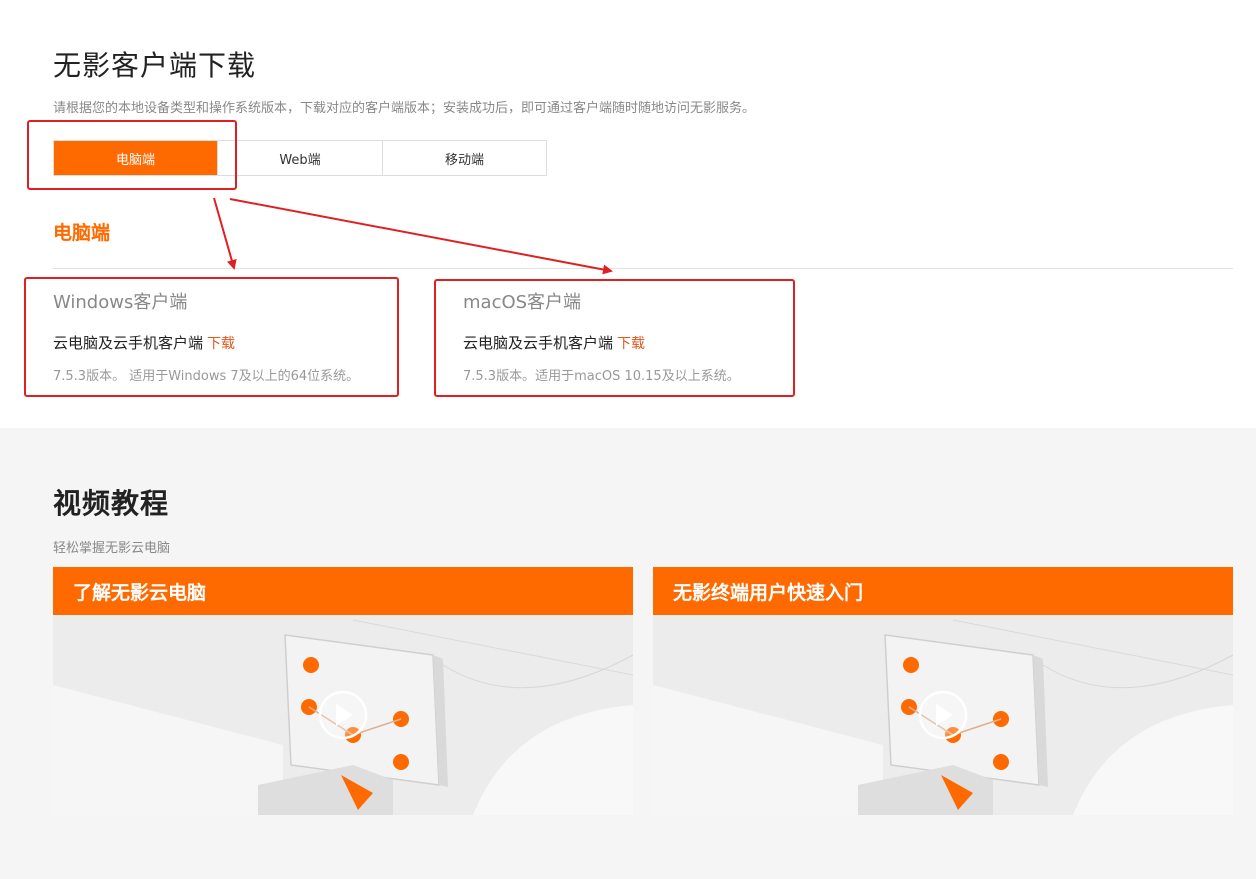  I want to click on client-meta: 7.5.3版本。适用于macOS 10.15及以上系统。, so click(601, 376).